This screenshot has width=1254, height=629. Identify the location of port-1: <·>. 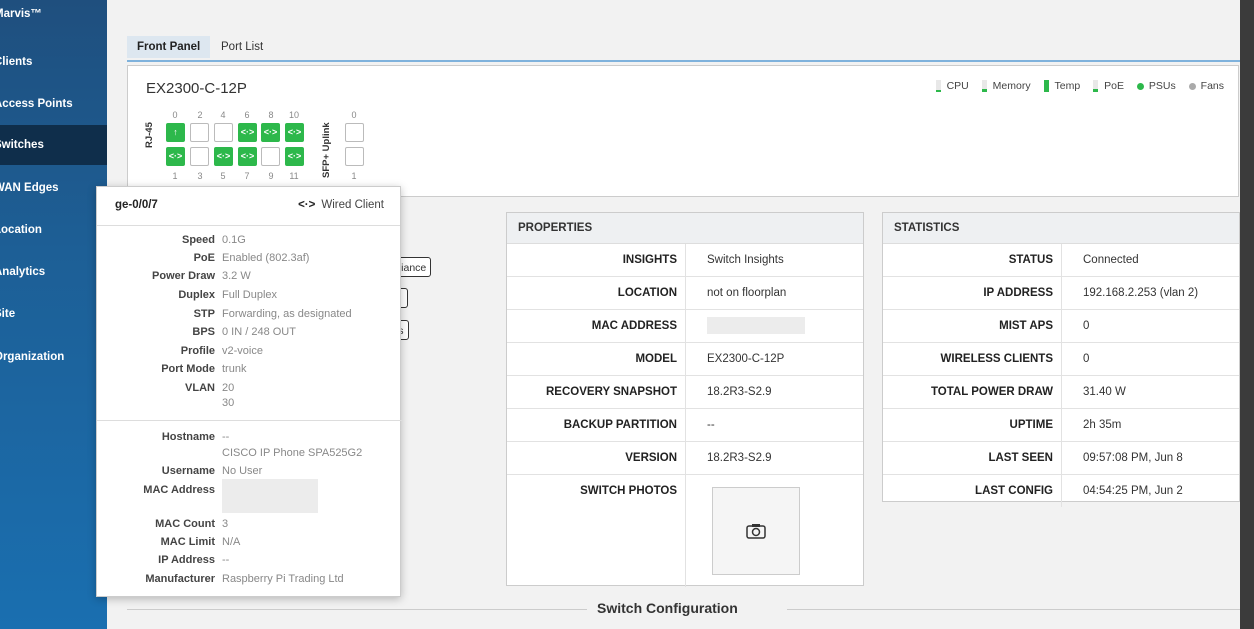
(175, 156).